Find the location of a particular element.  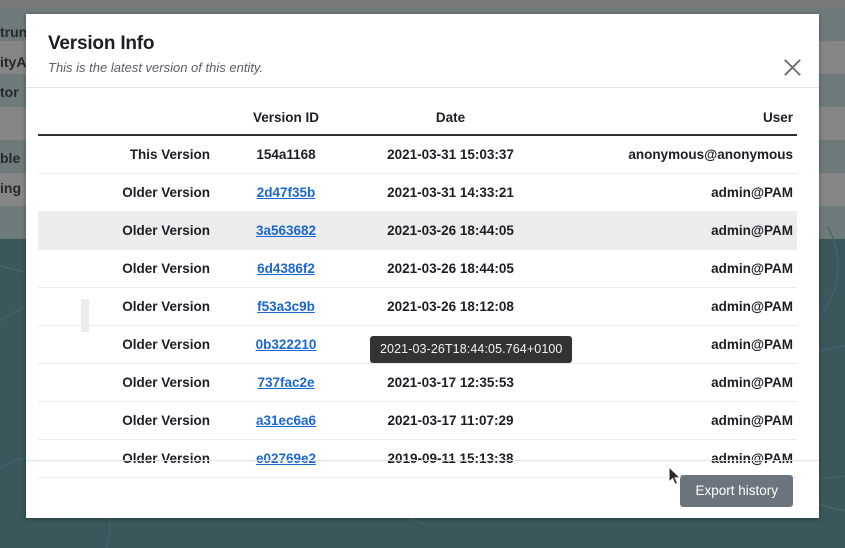

version-id-link: 3a563682 is located at coordinates (286, 230).